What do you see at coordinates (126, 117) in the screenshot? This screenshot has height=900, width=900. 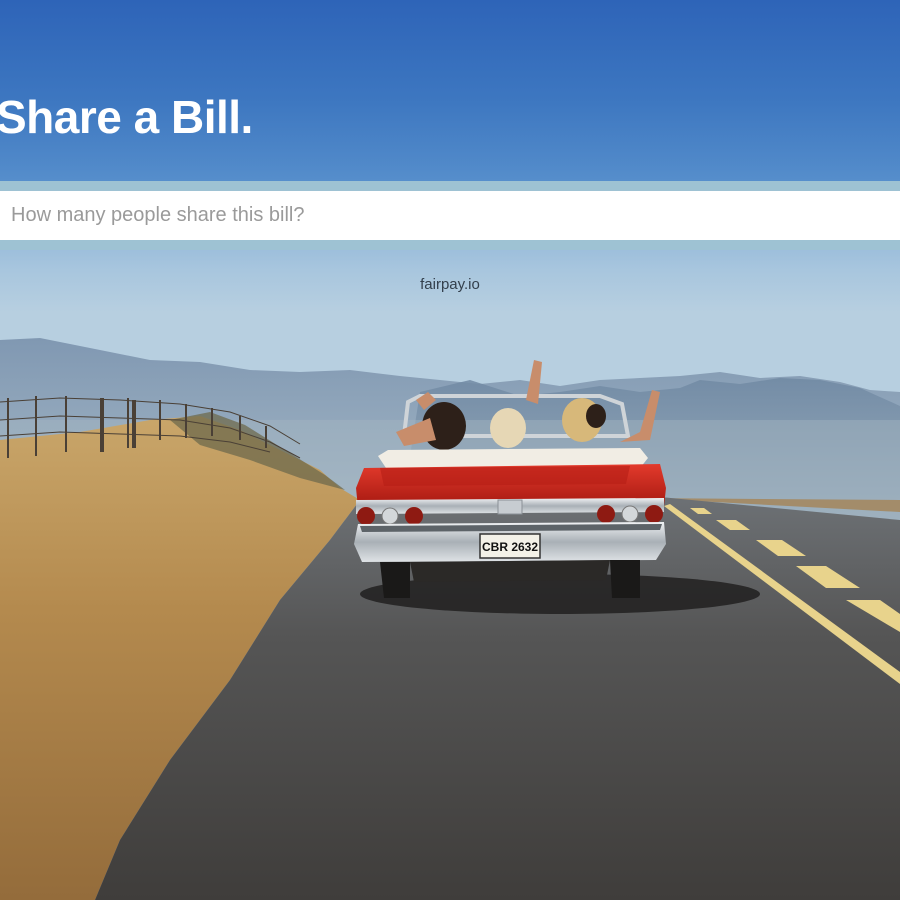 I see `page-title: Share a Bill.` at bounding box center [126, 117].